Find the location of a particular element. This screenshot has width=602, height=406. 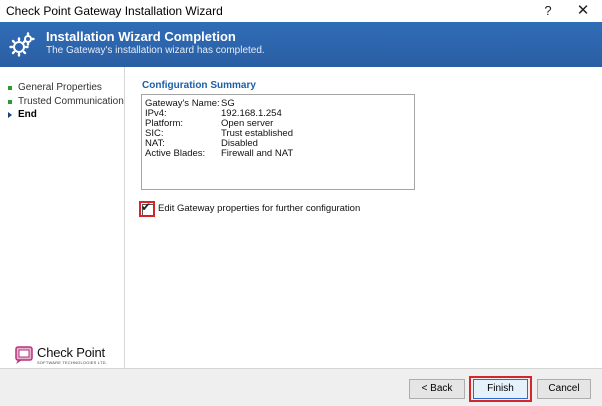

logo-wordmark: Check Point is located at coordinates (71, 352).